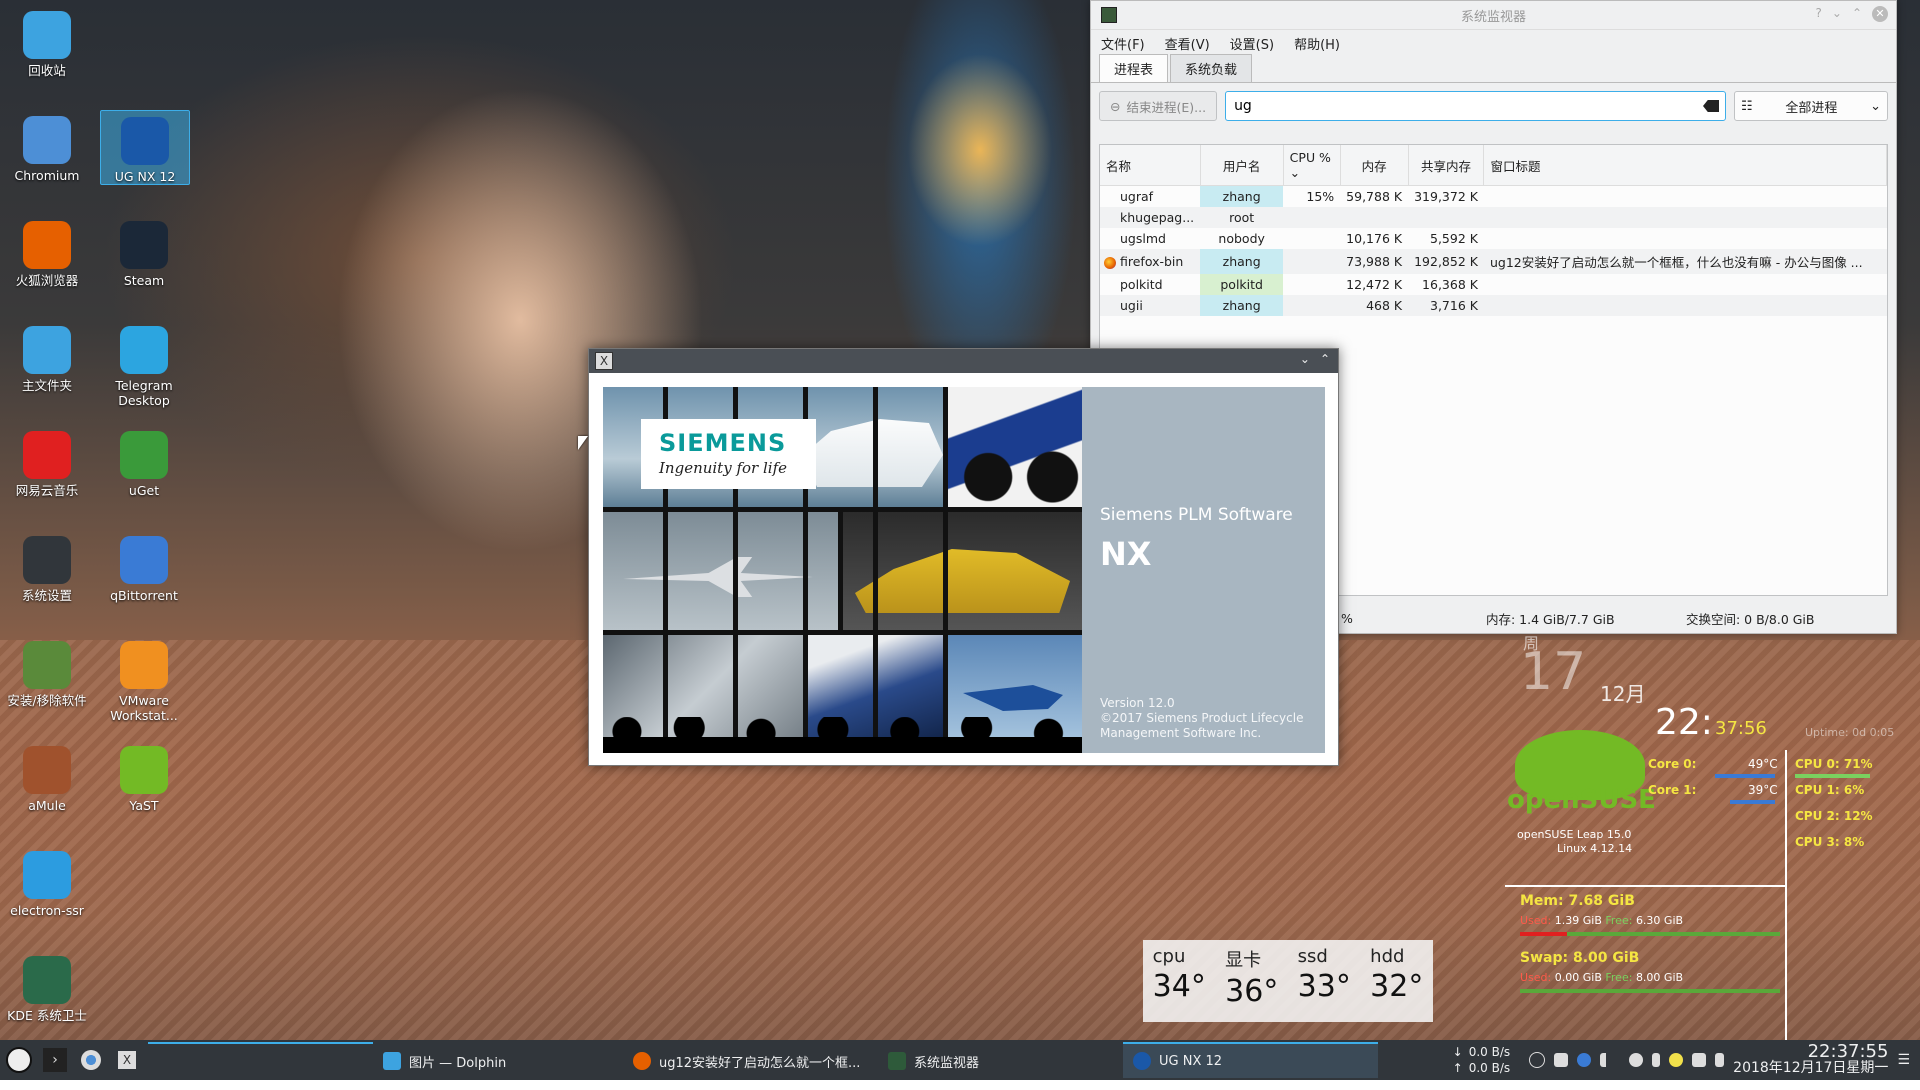 This screenshot has height=1090, width=1920. What do you see at coordinates (1880, 14) in the screenshot?
I see `close-icon: ✕` at bounding box center [1880, 14].